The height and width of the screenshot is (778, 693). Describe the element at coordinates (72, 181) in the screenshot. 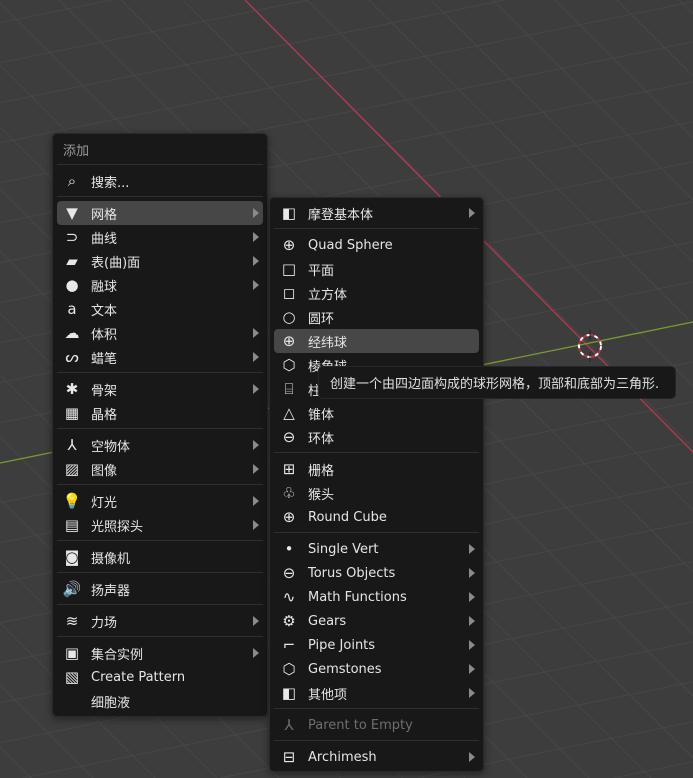

I see `search-icon: ⌕` at that location.